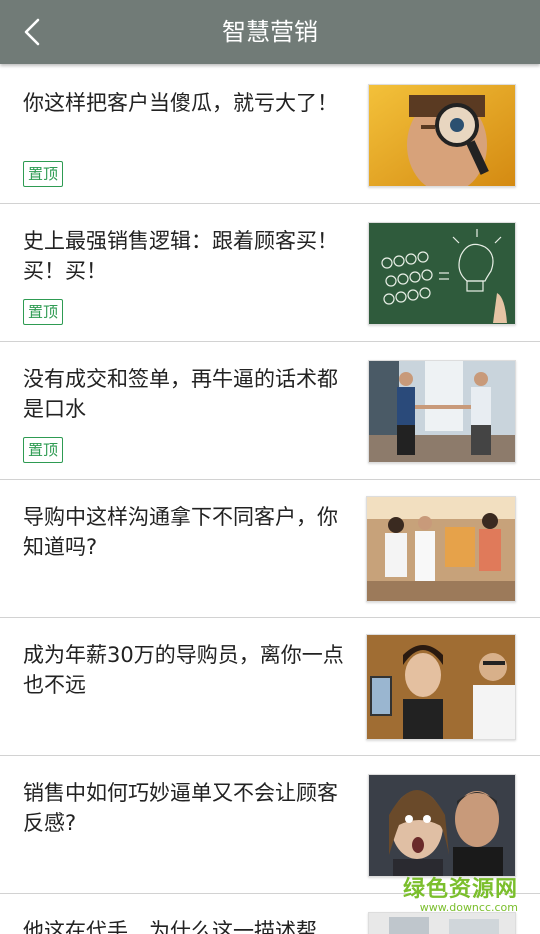 The height and width of the screenshot is (934, 540). Describe the element at coordinates (468, 907) in the screenshot. I see `watermark-url: www.downcc.com` at that location.